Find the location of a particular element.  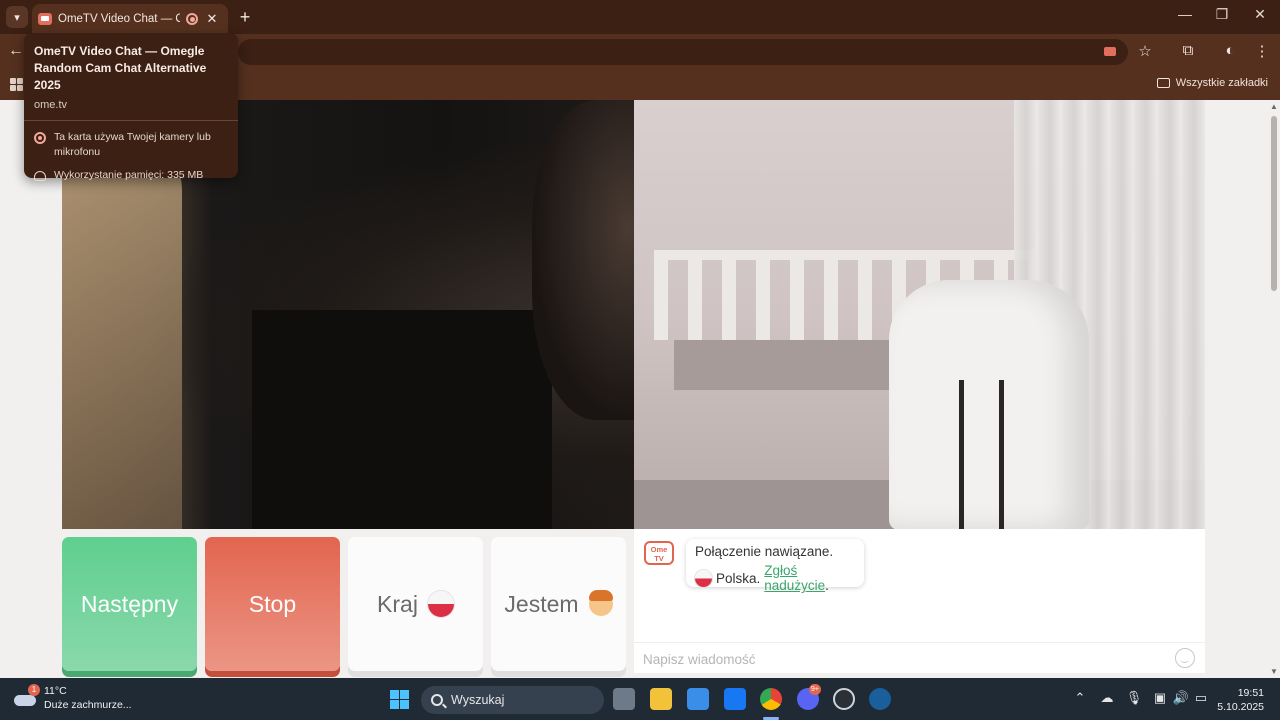

task-view-icon is located at coordinates (624, 699).